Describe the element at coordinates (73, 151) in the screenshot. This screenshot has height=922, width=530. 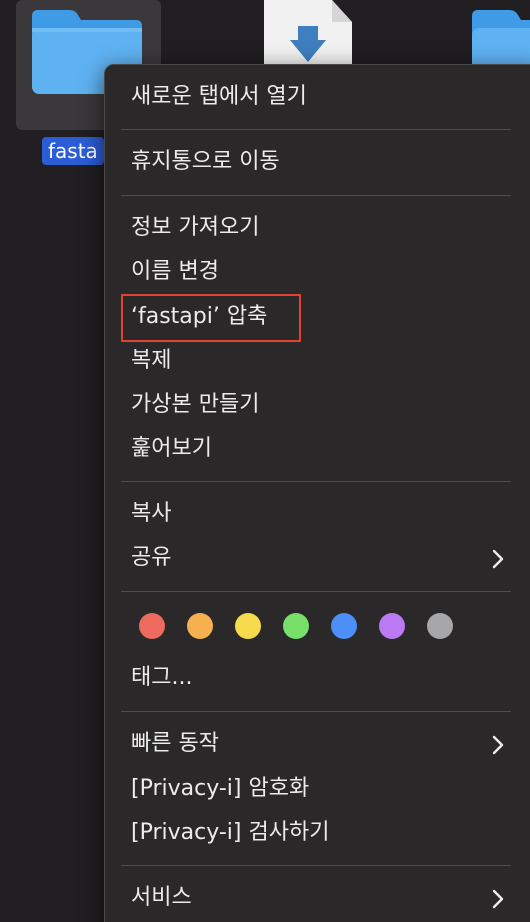
I see `file-name-label: fasta` at that location.